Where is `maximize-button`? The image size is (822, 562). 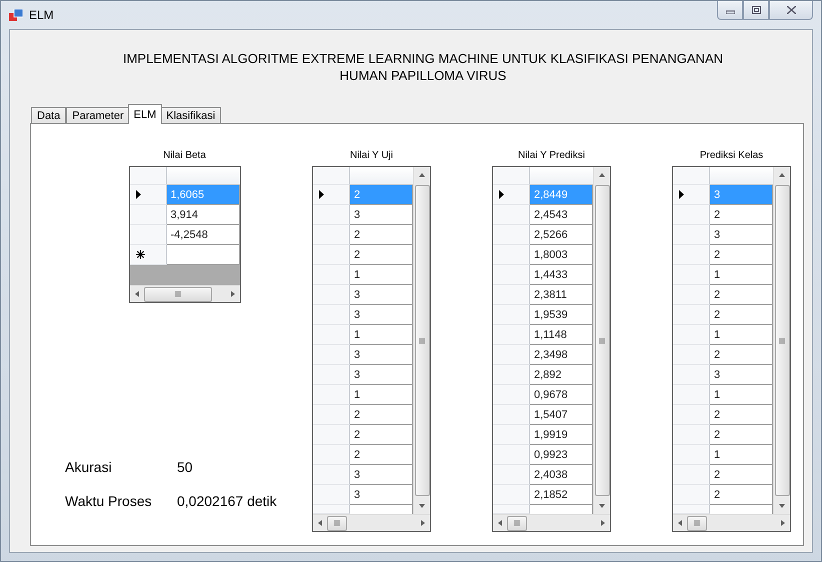 maximize-button is located at coordinates (756, 10).